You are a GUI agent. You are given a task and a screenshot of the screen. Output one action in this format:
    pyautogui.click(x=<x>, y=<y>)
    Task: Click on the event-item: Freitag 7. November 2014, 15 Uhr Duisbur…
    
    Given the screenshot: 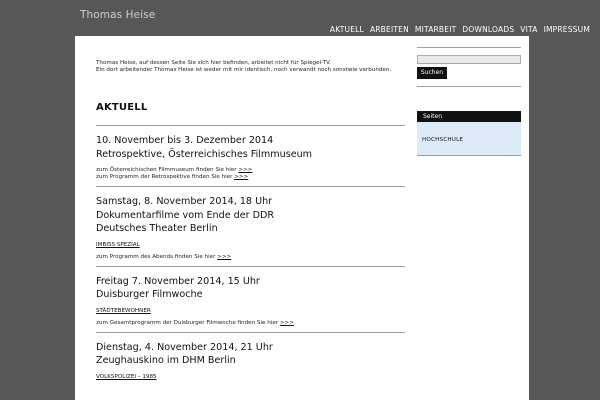 What is the action you would take?
    pyautogui.click(x=250, y=297)
    